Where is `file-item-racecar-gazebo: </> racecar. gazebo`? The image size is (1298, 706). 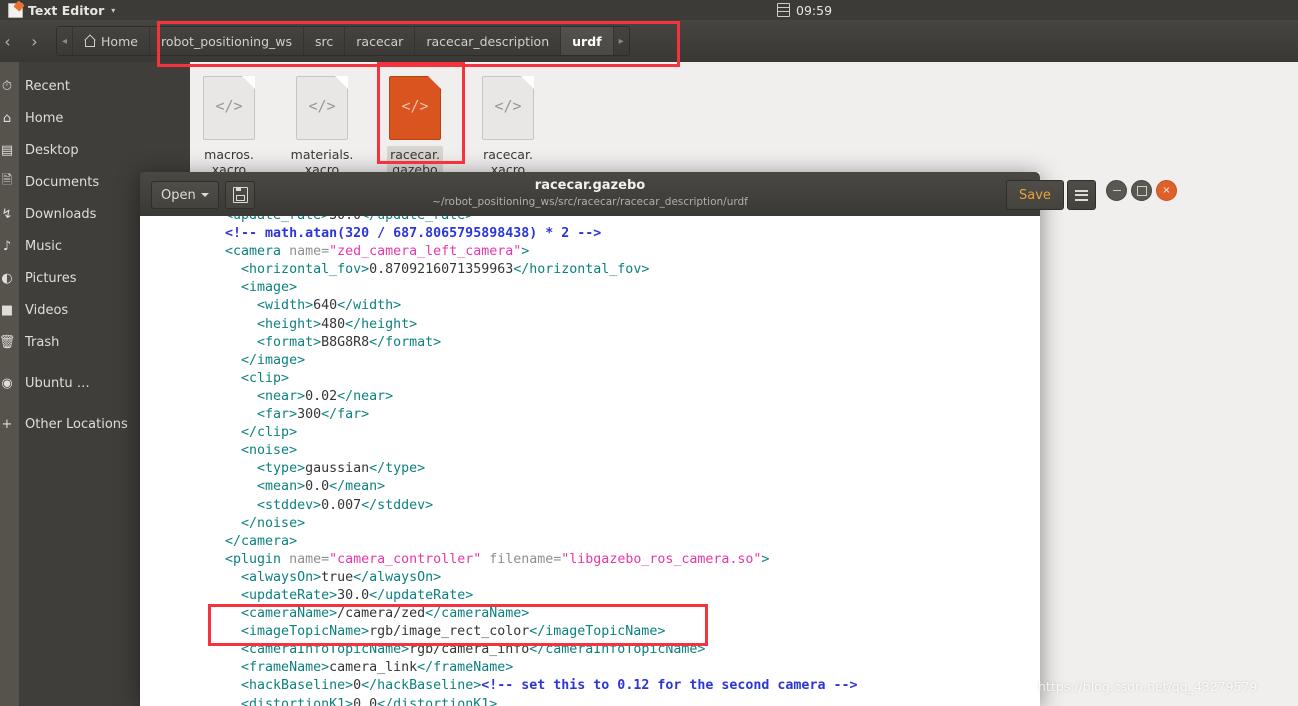
file-item-racecar-gazebo: </> racecar. gazebo is located at coordinates (415, 127).